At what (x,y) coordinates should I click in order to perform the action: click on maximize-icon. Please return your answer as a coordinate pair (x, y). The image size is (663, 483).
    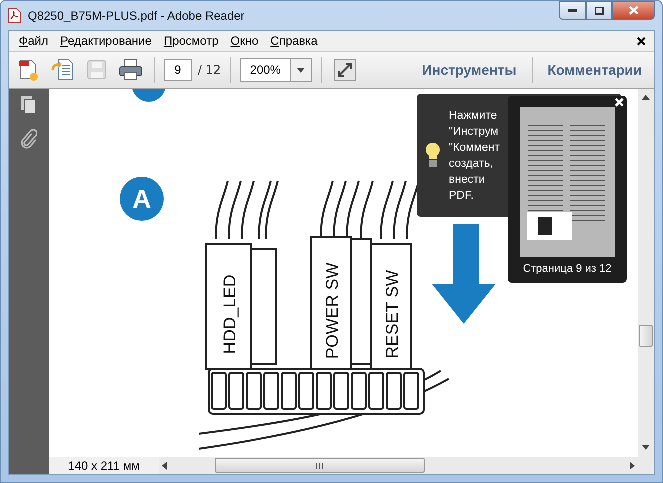
    Looking at the image, I should click on (599, 10).